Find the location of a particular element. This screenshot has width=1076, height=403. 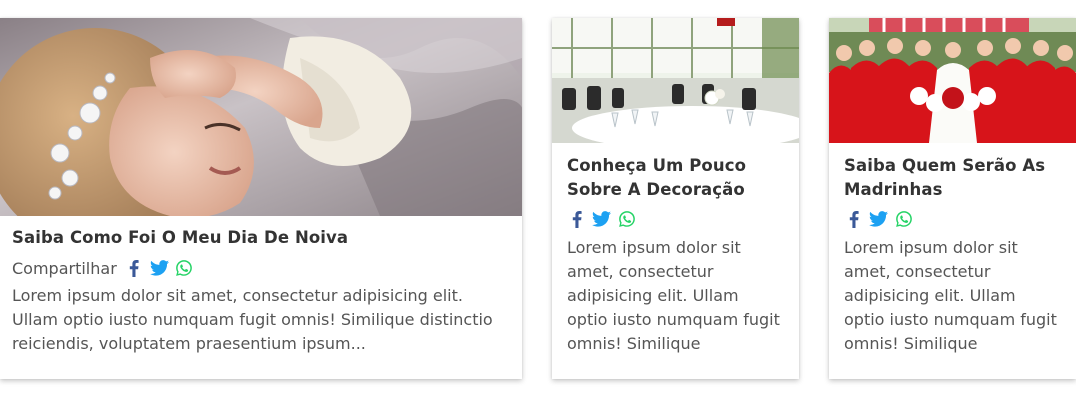

bridesmaids-photo is located at coordinates (952, 80).